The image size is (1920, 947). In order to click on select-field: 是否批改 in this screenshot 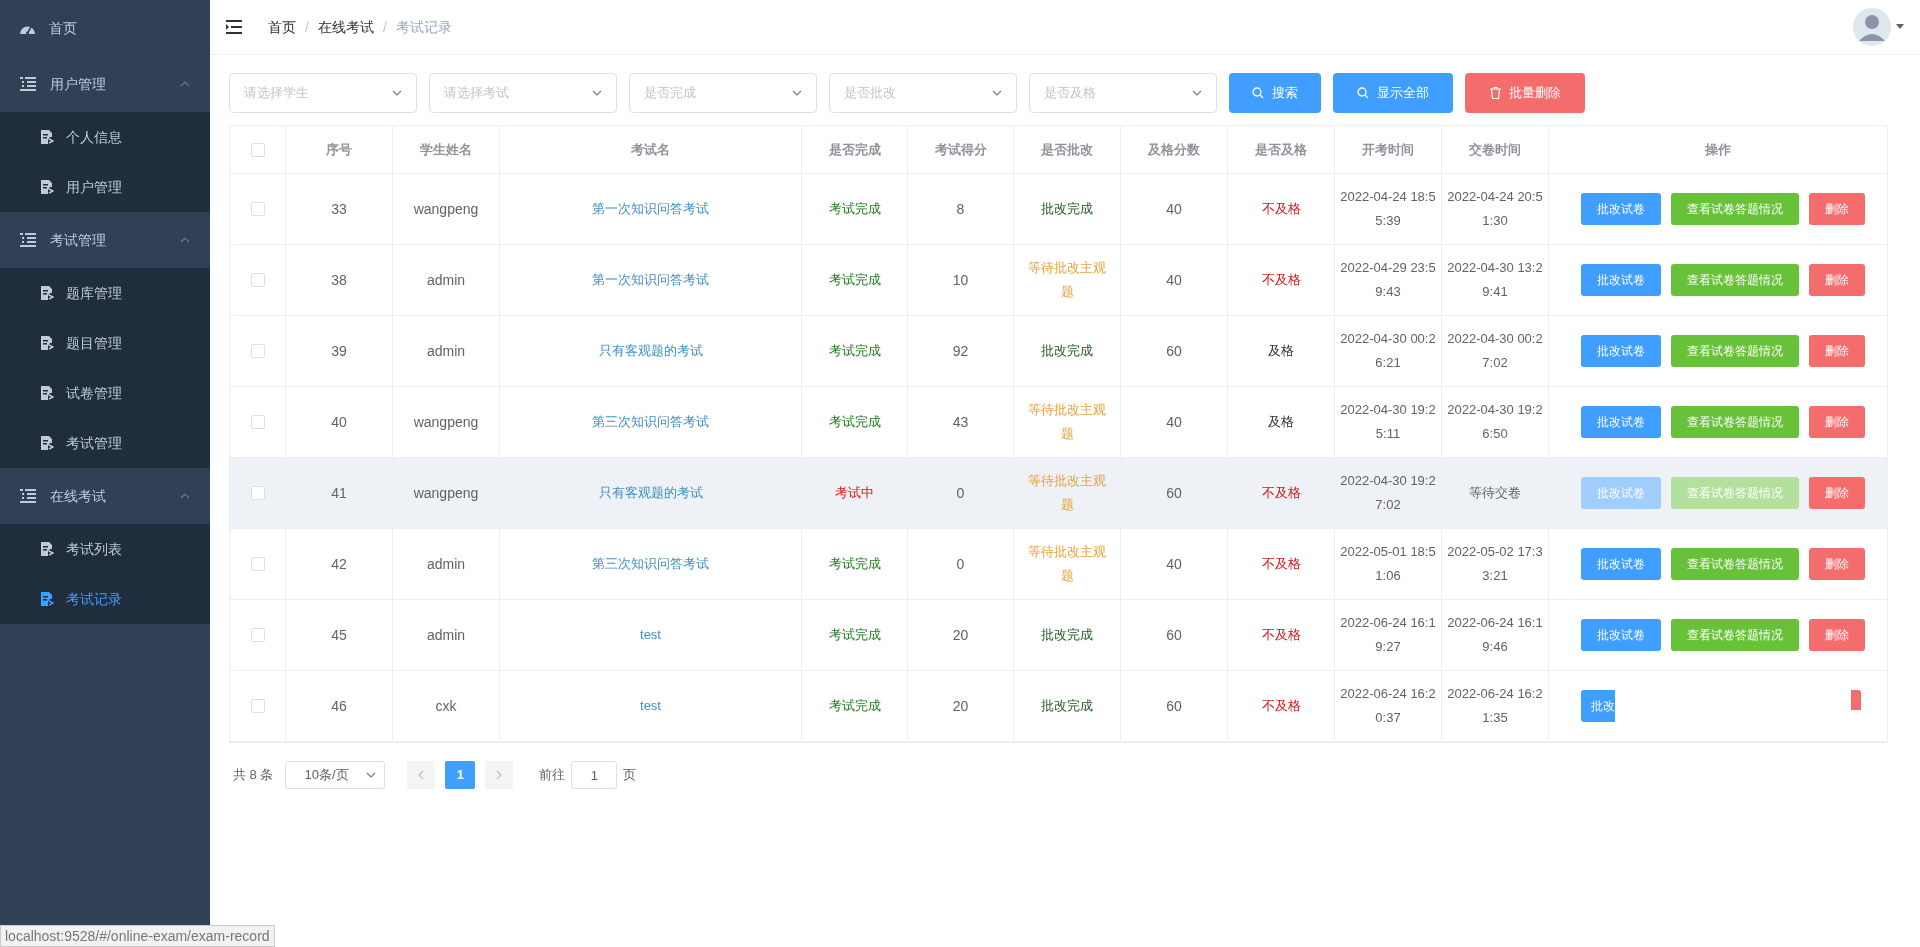, I will do `click(923, 93)`.